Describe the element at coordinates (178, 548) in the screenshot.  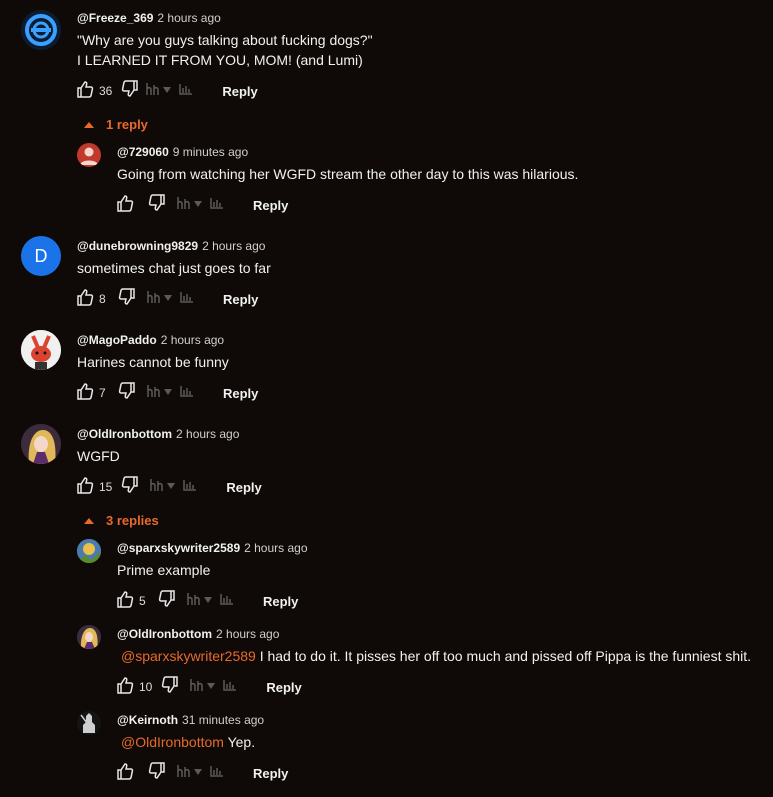
I see `author-name: @sparxskywriter2589` at that location.